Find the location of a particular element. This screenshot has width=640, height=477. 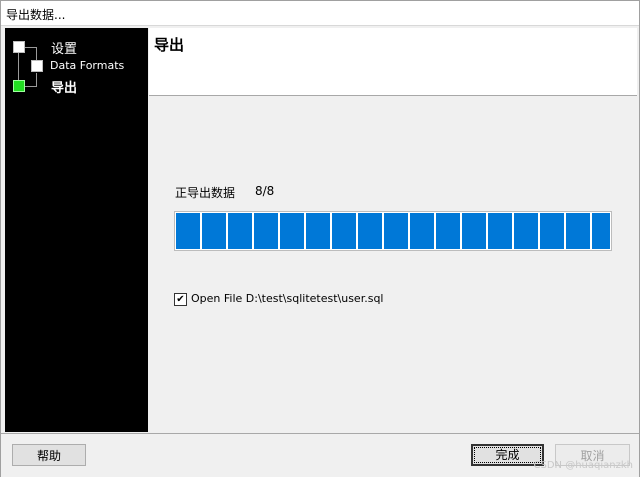

step-label-export: 导出 is located at coordinates (64, 88).